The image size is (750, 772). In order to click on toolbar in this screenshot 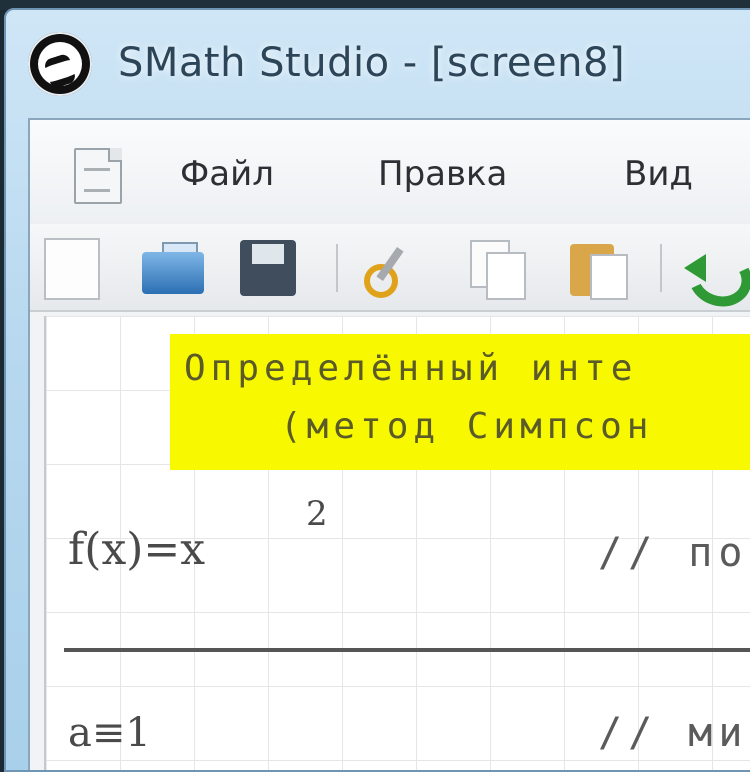, I will do `click(390, 270)`.